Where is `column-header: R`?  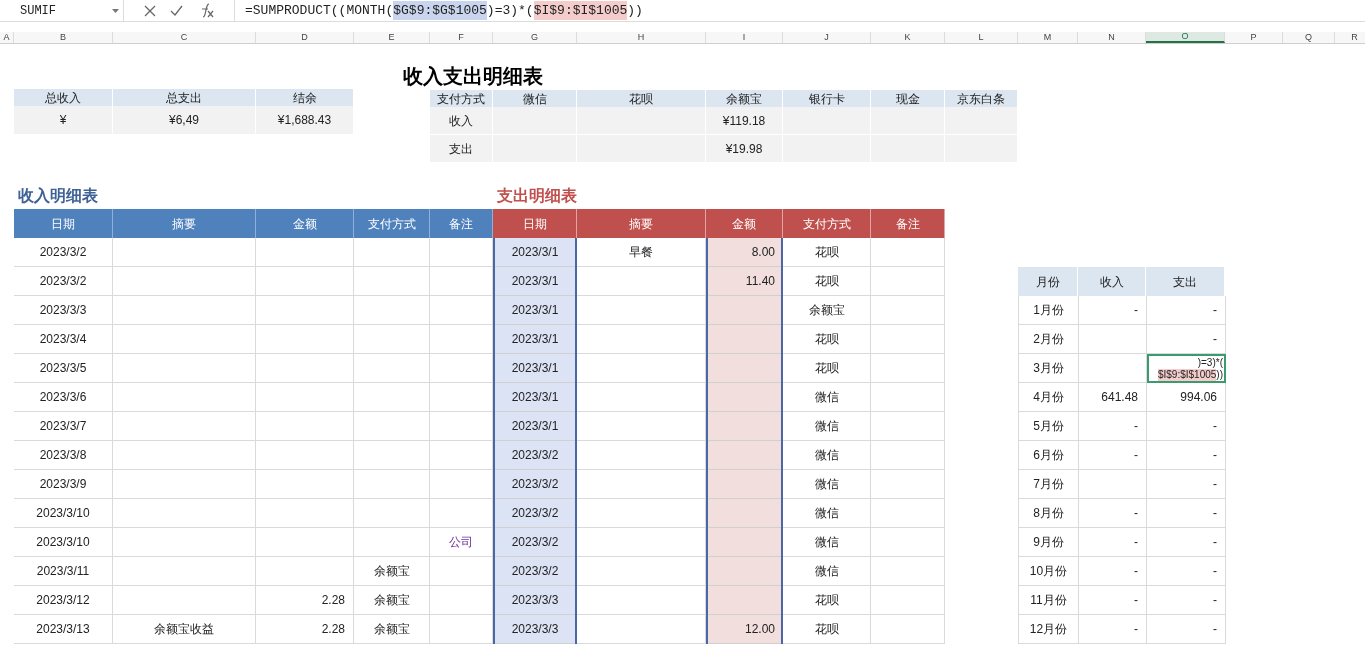 column-header: R is located at coordinates (1350, 37).